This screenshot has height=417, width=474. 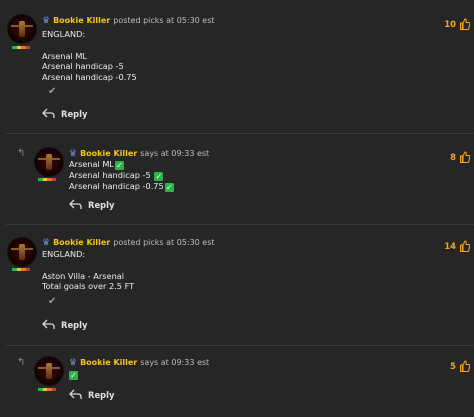 I want to click on post-line: Aston Villa - Arsenal, so click(x=83, y=275).